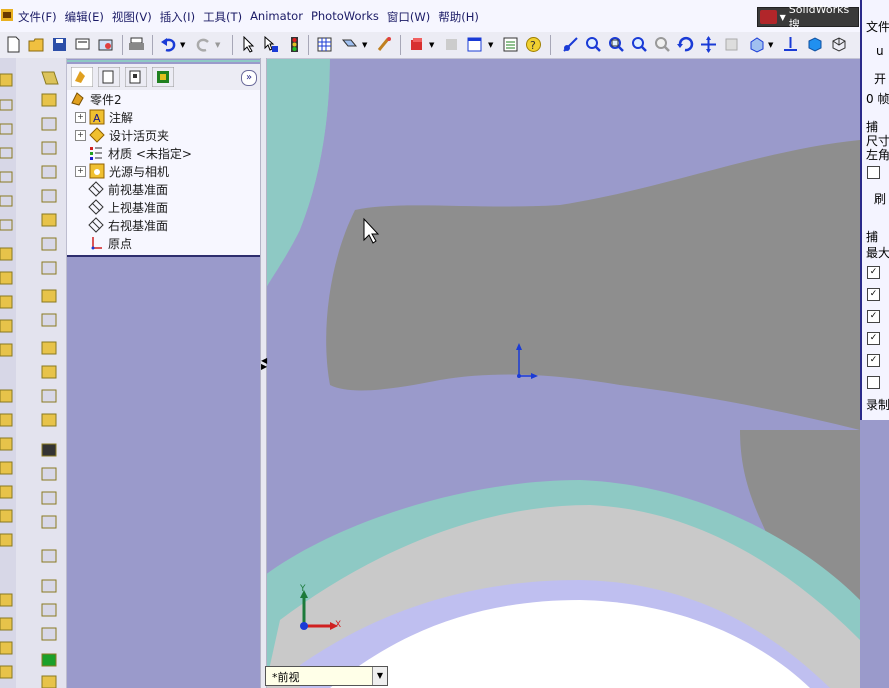  I want to click on grid-icon, so click(324, 44).